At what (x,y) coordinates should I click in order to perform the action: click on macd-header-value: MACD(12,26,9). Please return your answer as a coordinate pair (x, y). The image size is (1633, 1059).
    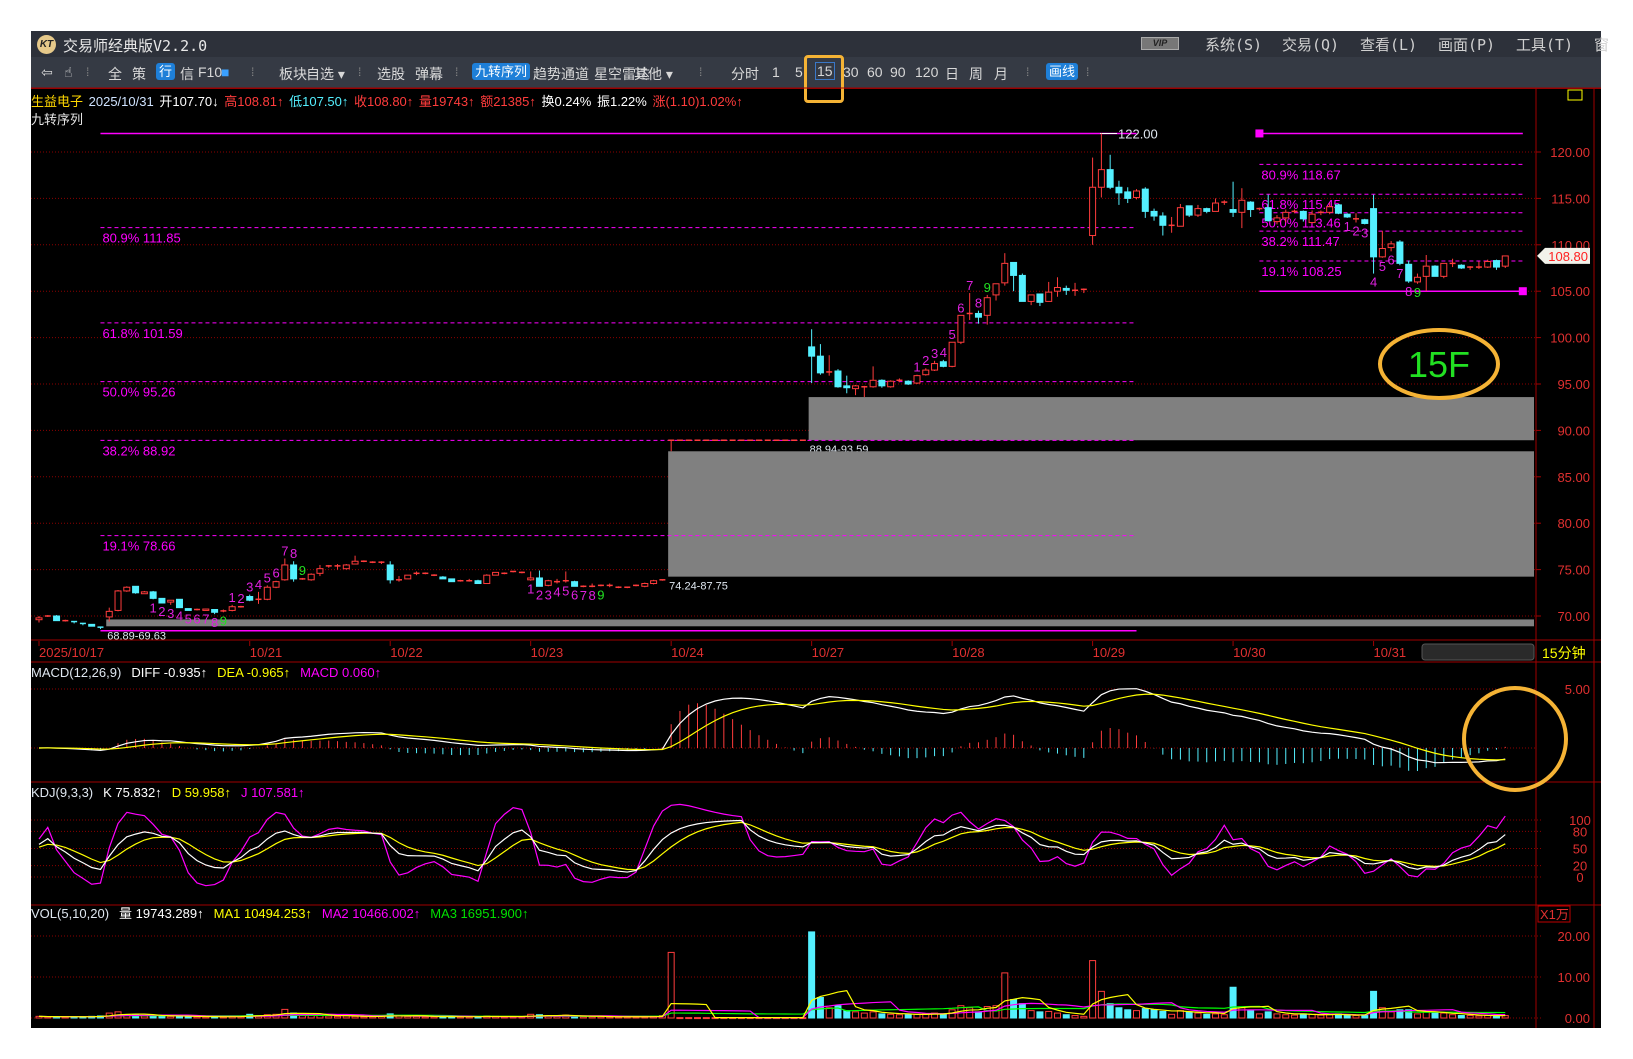
    Looking at the image, I should click on (76, 672).